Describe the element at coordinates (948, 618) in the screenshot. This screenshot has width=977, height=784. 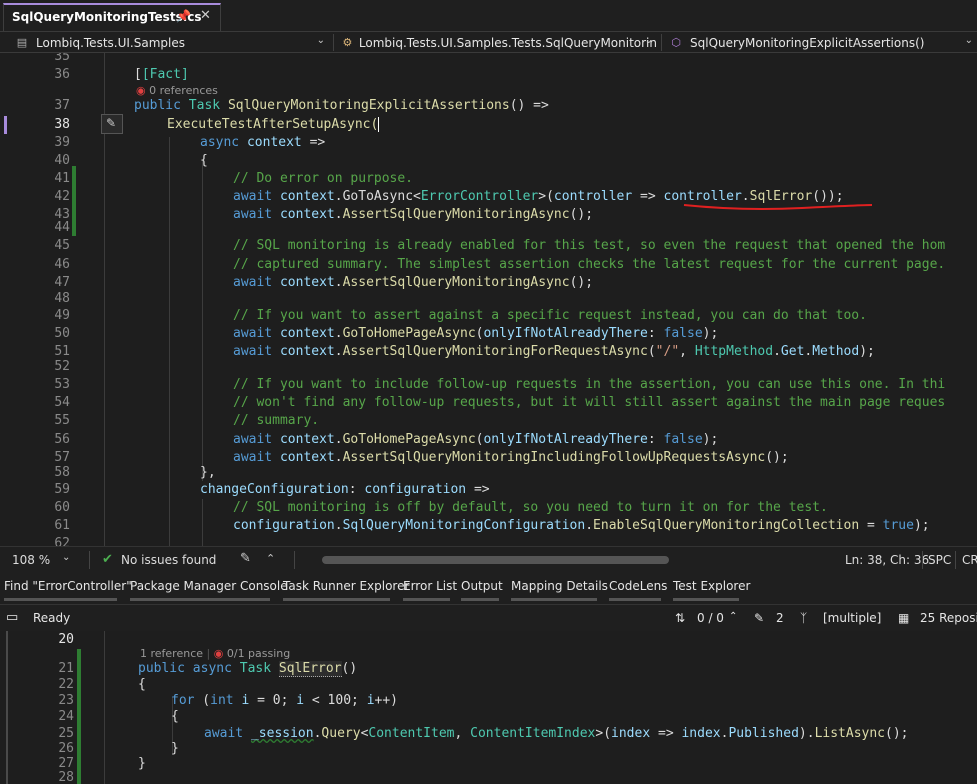
I see `repositories-count: 25 Reposito` at that location.